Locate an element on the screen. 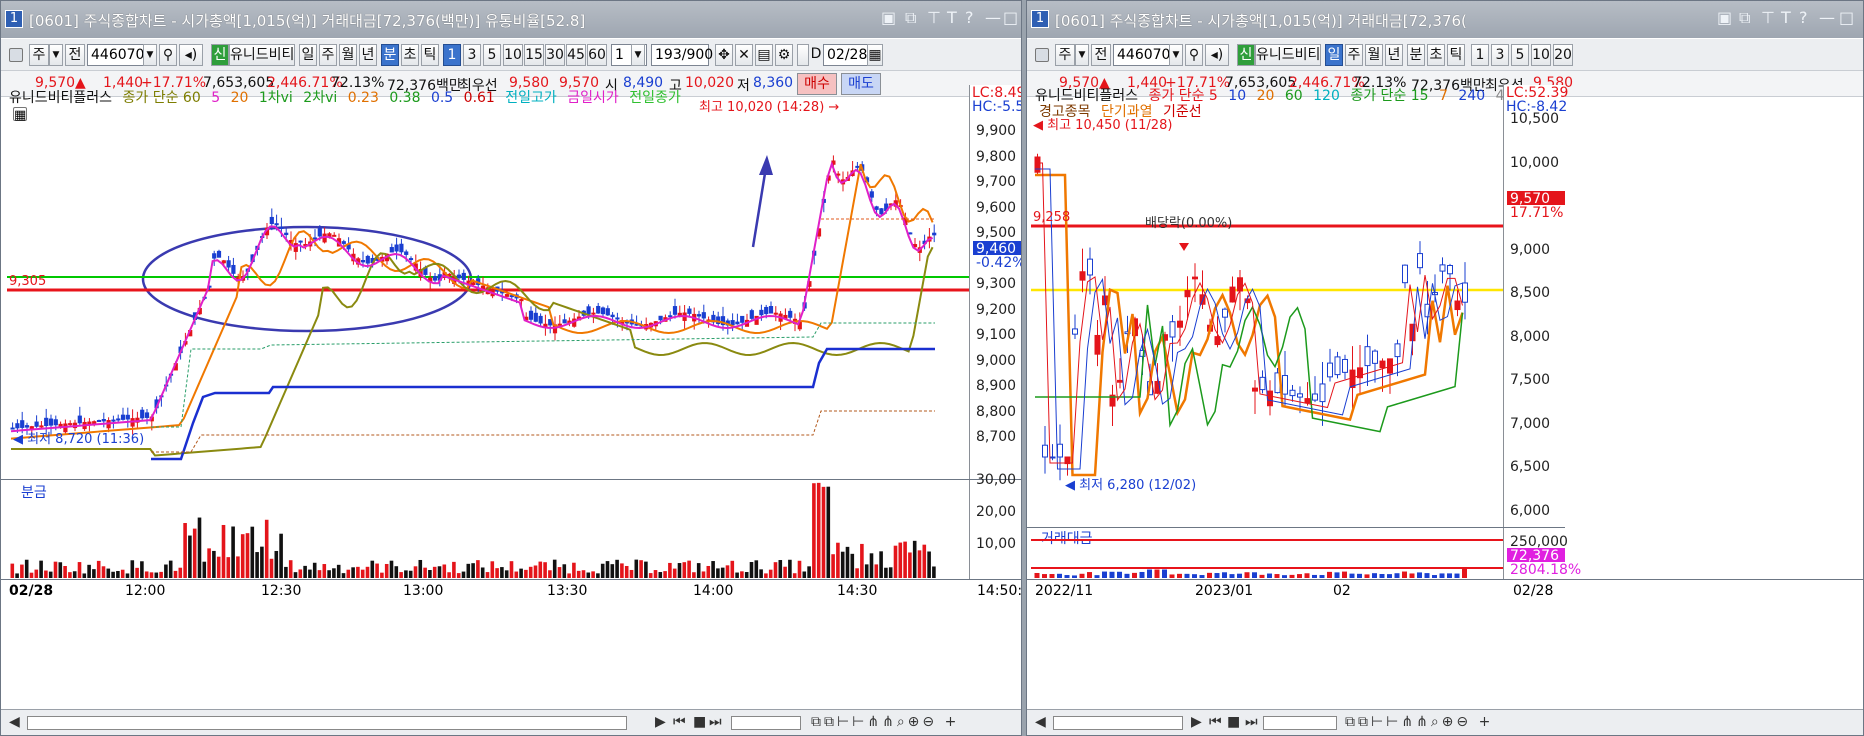 The width and height of the screenshot is (1864, 736). n-5: 5 is located at coordinates (1520, 55).